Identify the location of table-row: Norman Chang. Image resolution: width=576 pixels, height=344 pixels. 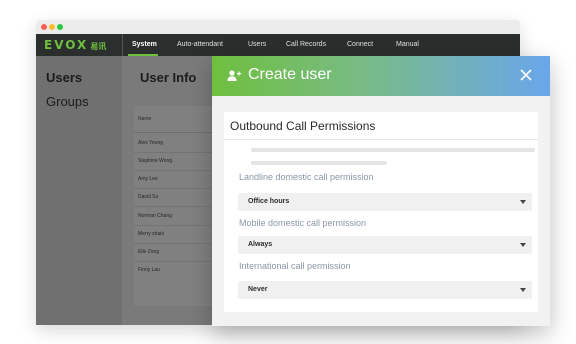
(155, 216).